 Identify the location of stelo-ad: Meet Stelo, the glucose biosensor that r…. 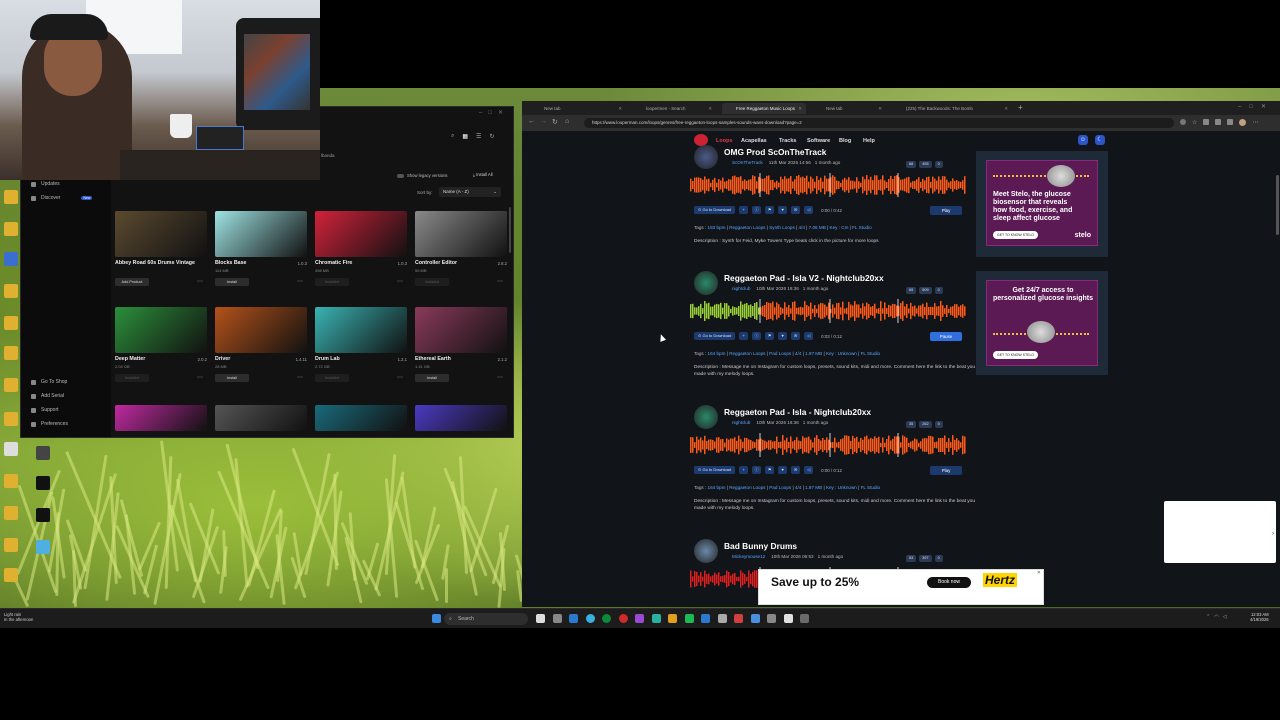
(1042, 204).